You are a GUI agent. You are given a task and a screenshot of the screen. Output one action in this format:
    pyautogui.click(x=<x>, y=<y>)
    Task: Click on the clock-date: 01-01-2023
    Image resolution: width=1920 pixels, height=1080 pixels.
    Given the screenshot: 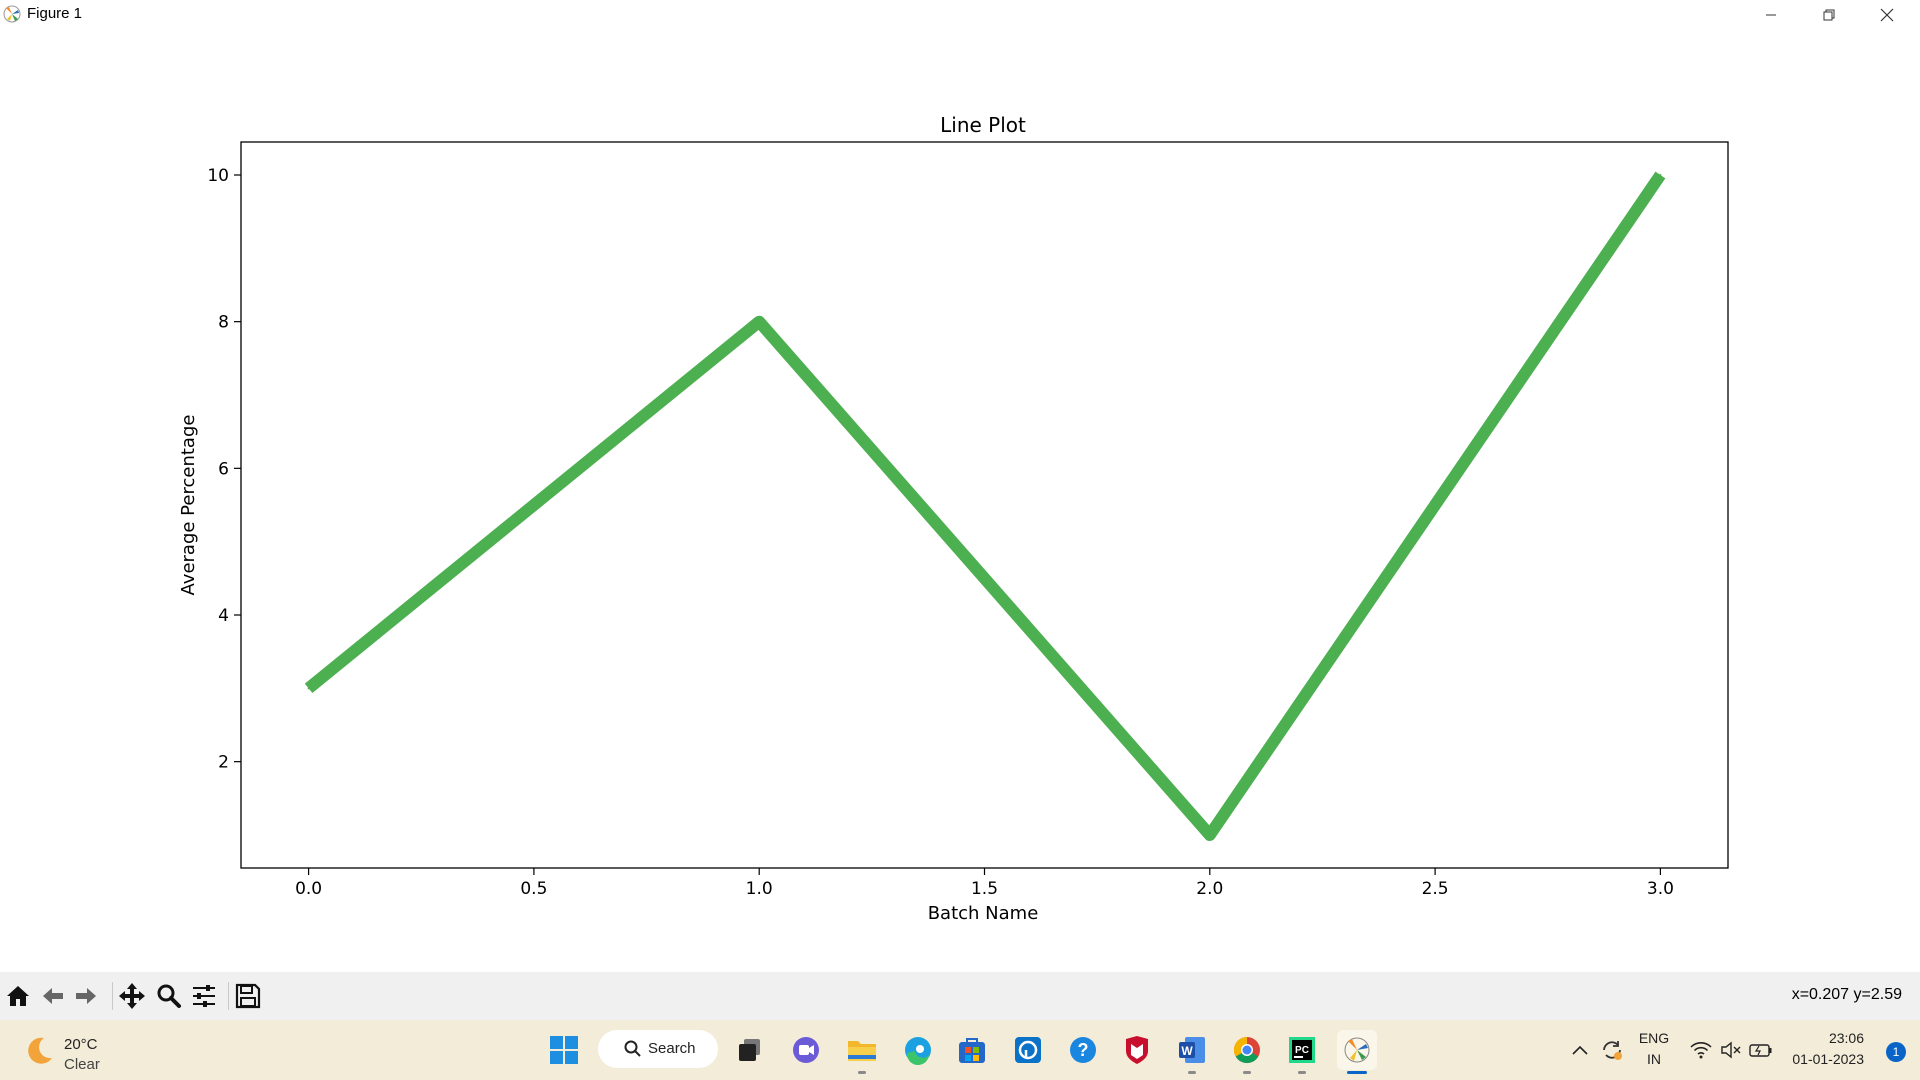 What is the action you would take?
    pyautogui.click(x=1828, y=1059)
    